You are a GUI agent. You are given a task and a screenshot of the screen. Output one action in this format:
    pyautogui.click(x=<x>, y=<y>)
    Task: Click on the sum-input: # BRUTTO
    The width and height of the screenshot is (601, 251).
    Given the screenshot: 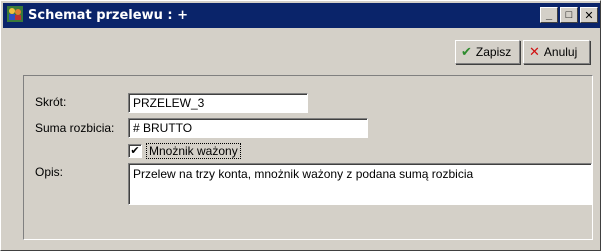 What is the action you would take?
    pyautogui.click(x=248, y=128)
    